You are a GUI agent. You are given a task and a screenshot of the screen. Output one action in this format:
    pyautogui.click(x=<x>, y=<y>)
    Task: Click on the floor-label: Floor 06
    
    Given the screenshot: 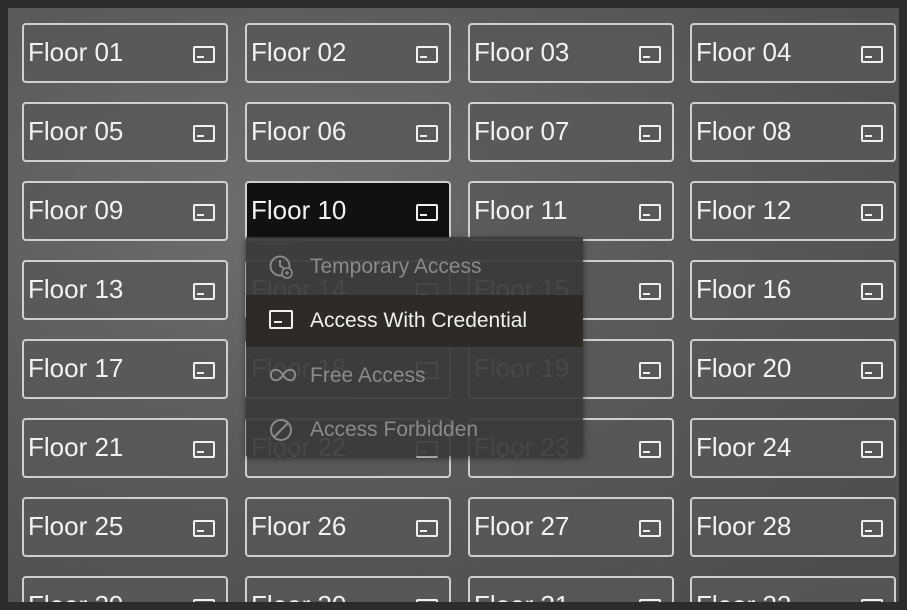 What is the action you would take?
    pyautogui.click(x=299, y=131)
    